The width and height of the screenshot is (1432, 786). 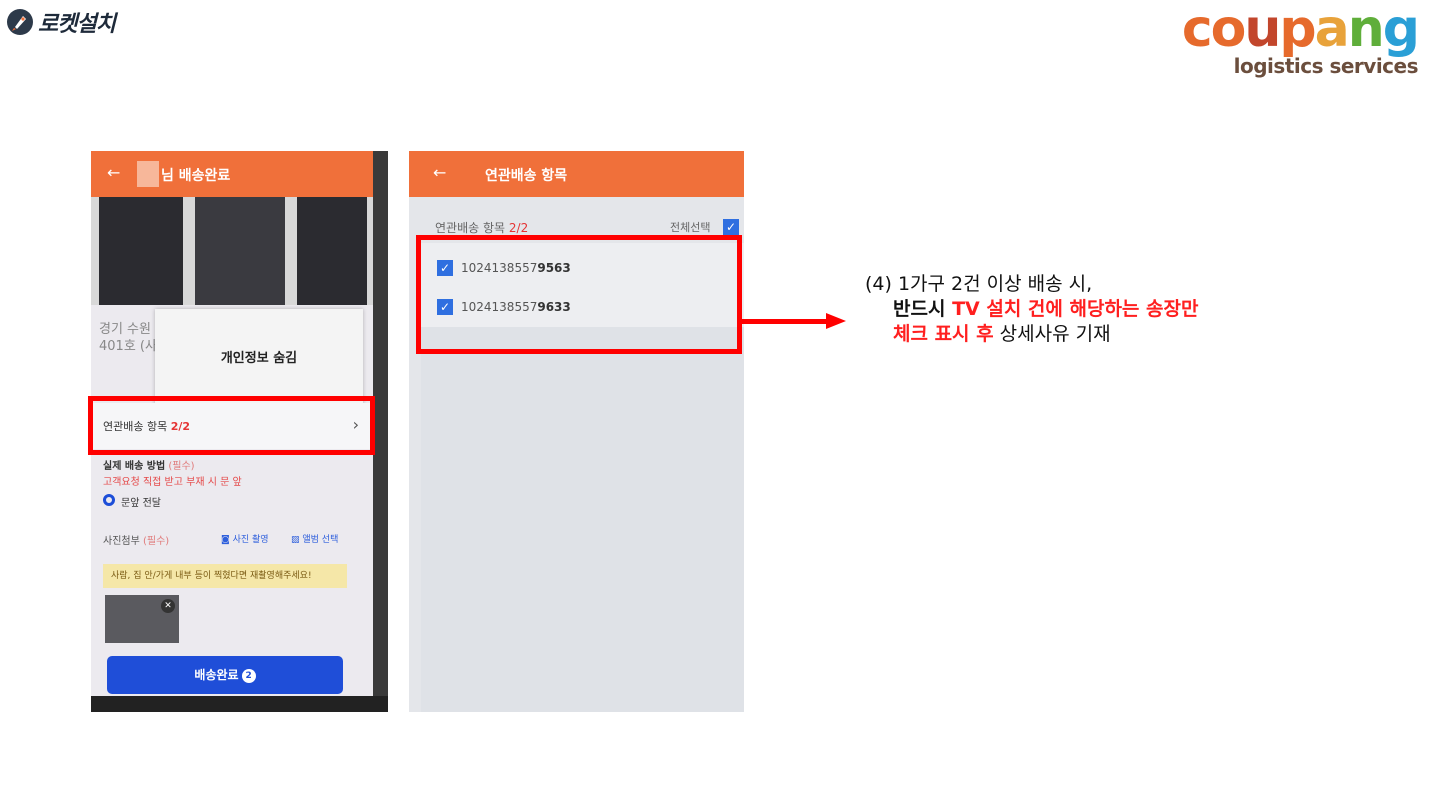 What do you see at coordinates (1300, 29) in the screenshot?
I see `coupang-wordmark: coupang` at bounding box center [1300, 29].